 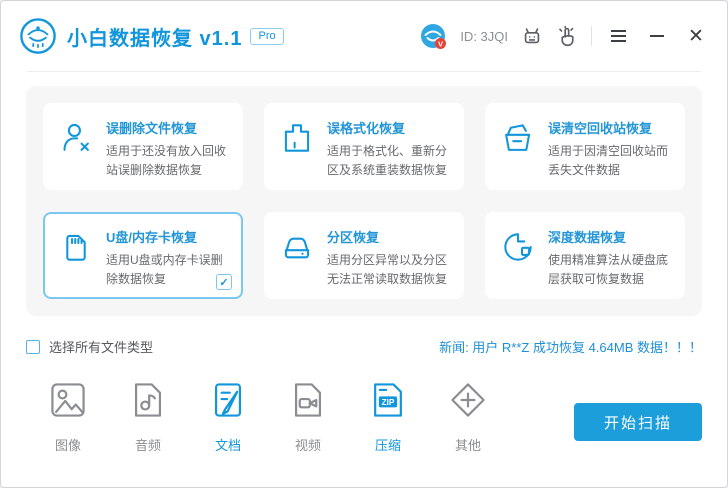 I want to click on options-row: 选择所有文件类型 新闻: 用户 R**Z 成功恢复 4.64MB 数据！！！, so click(x=364, y=346).